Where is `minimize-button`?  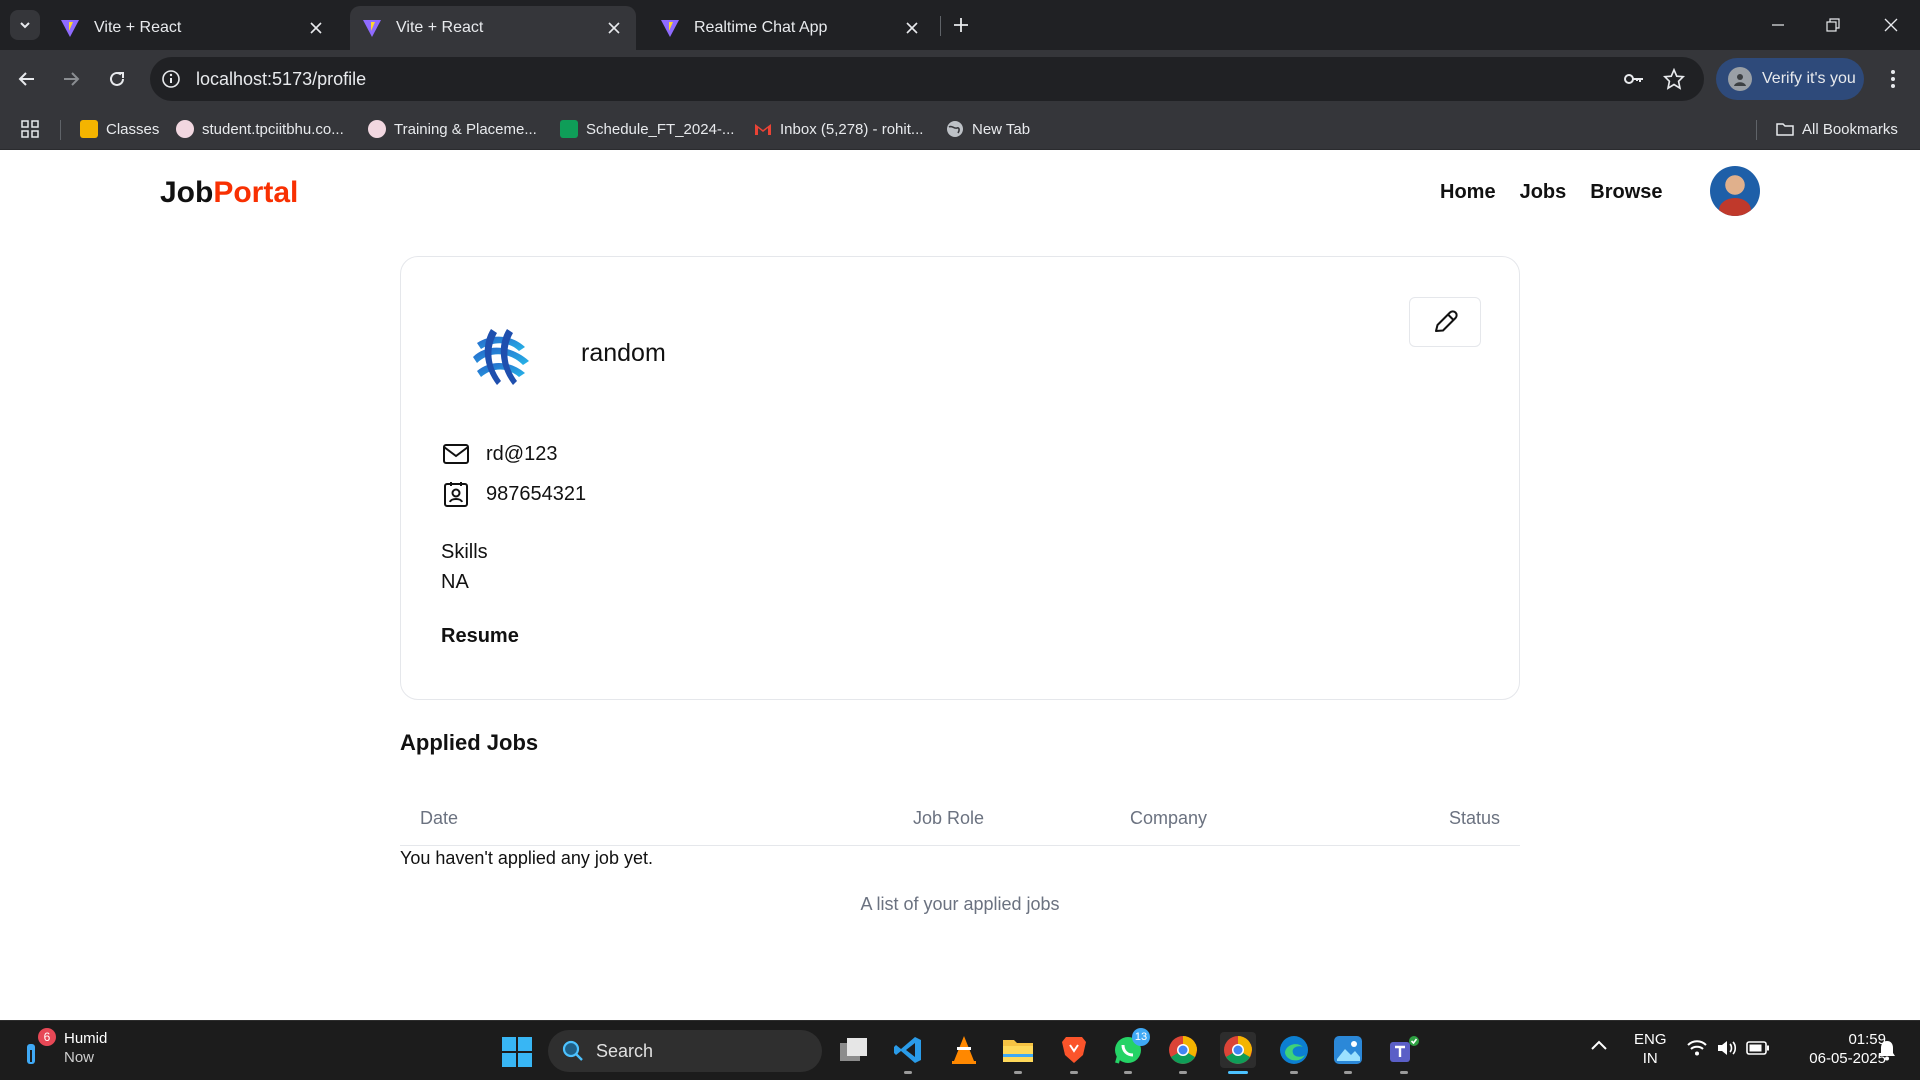 minimize-button is located at coordinates (1778, 25).